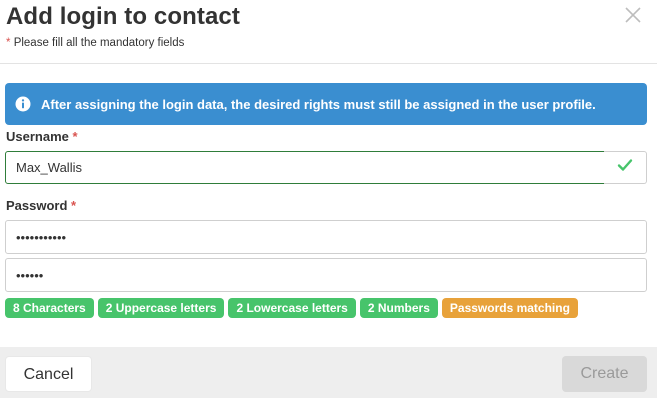  Describe the element at coordinates (23, 104) in the screenshot. I see `info-circle-icon` at that location.